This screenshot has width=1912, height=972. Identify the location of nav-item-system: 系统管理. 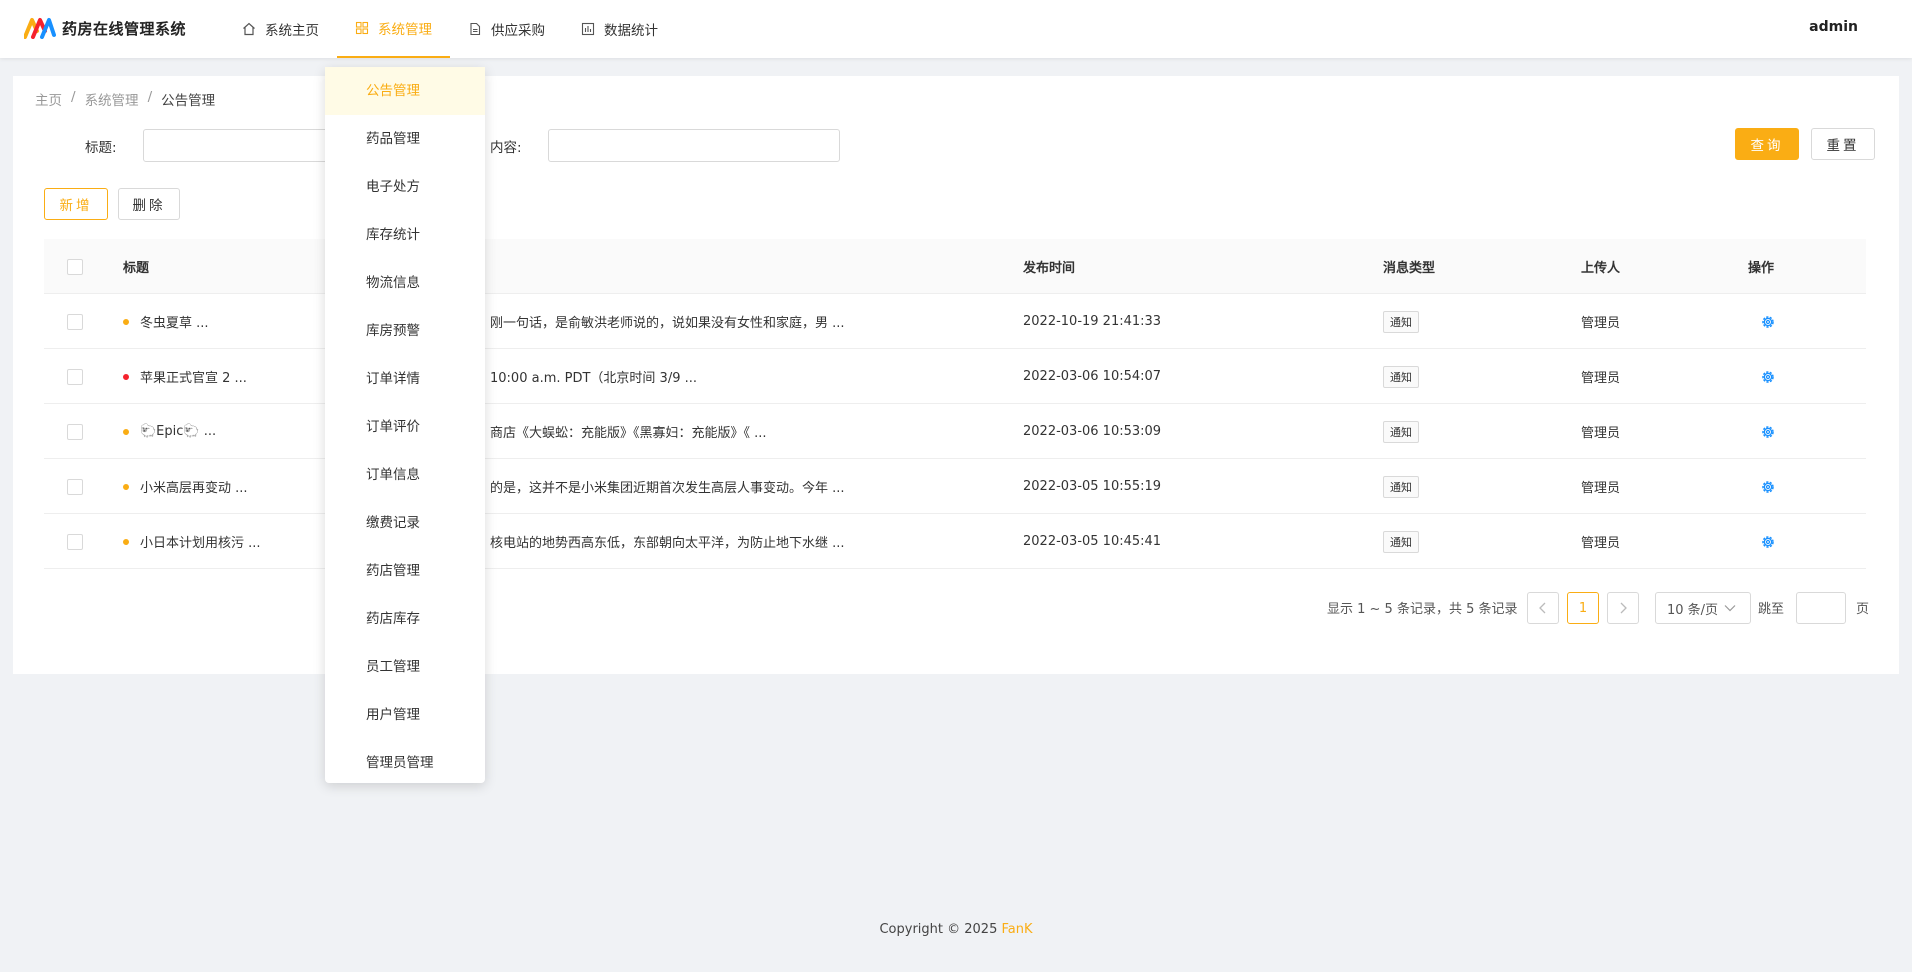
(393, 29).